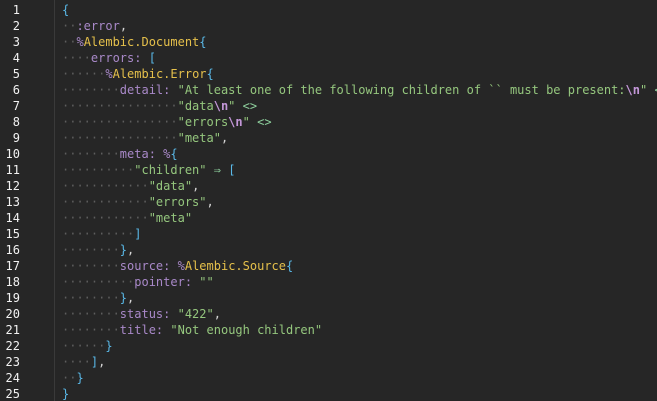 Image resolution: width=657 pixels, height=401 pixels. What do you see at coordinates (12, 202) in the screenshot?
I see `line-number: 13` at bounding box center [12, 202].